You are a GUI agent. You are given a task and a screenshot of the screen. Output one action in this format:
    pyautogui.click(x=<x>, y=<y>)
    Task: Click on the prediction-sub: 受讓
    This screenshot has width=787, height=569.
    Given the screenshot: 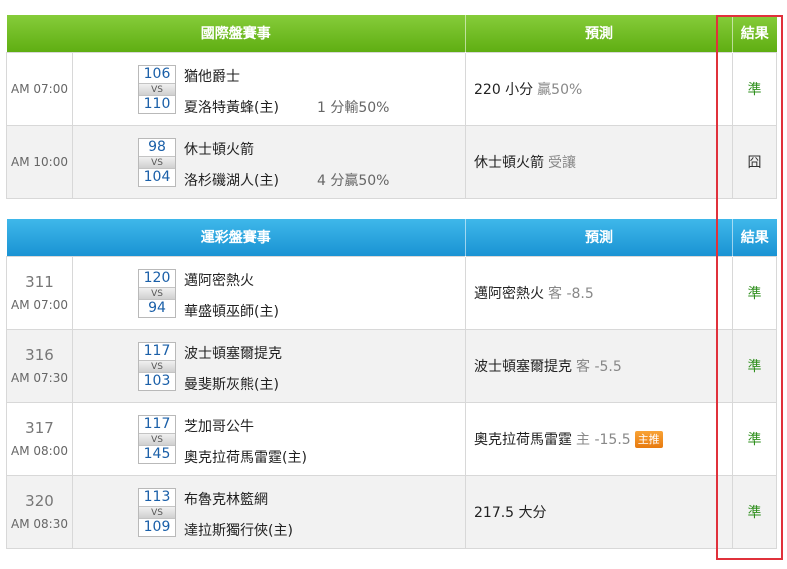 What is the action you would take?
    pyautogui.click(x=562, y=162)
    